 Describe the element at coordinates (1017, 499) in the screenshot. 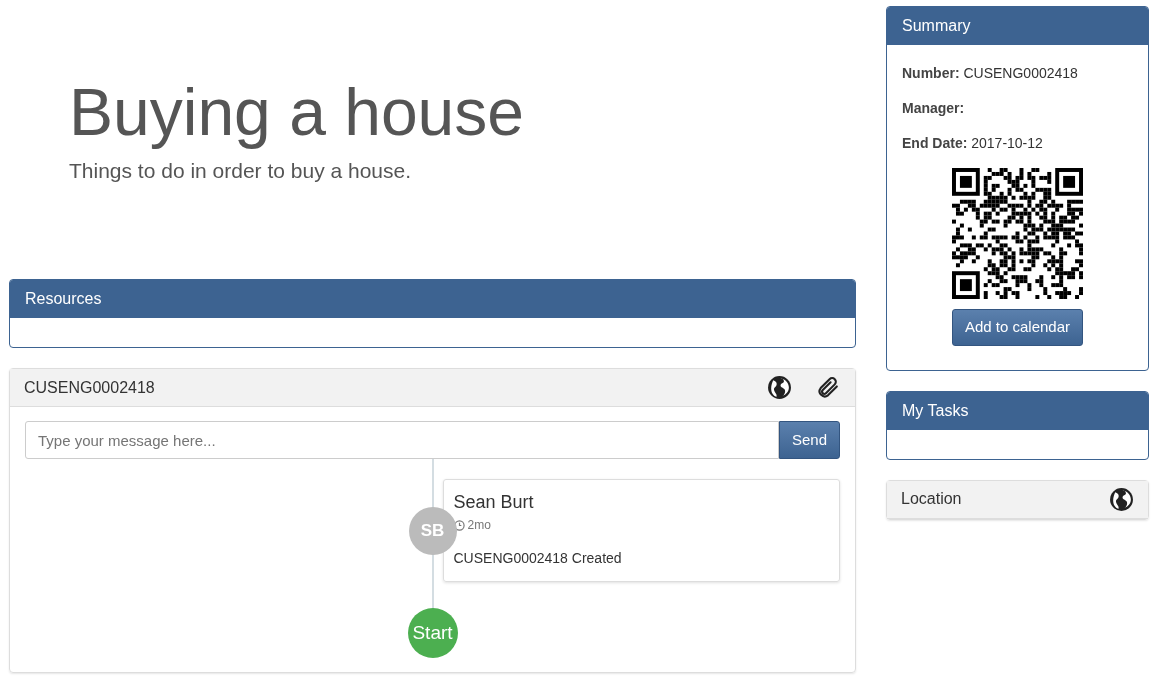

I see `location-panel: Location` at that location.